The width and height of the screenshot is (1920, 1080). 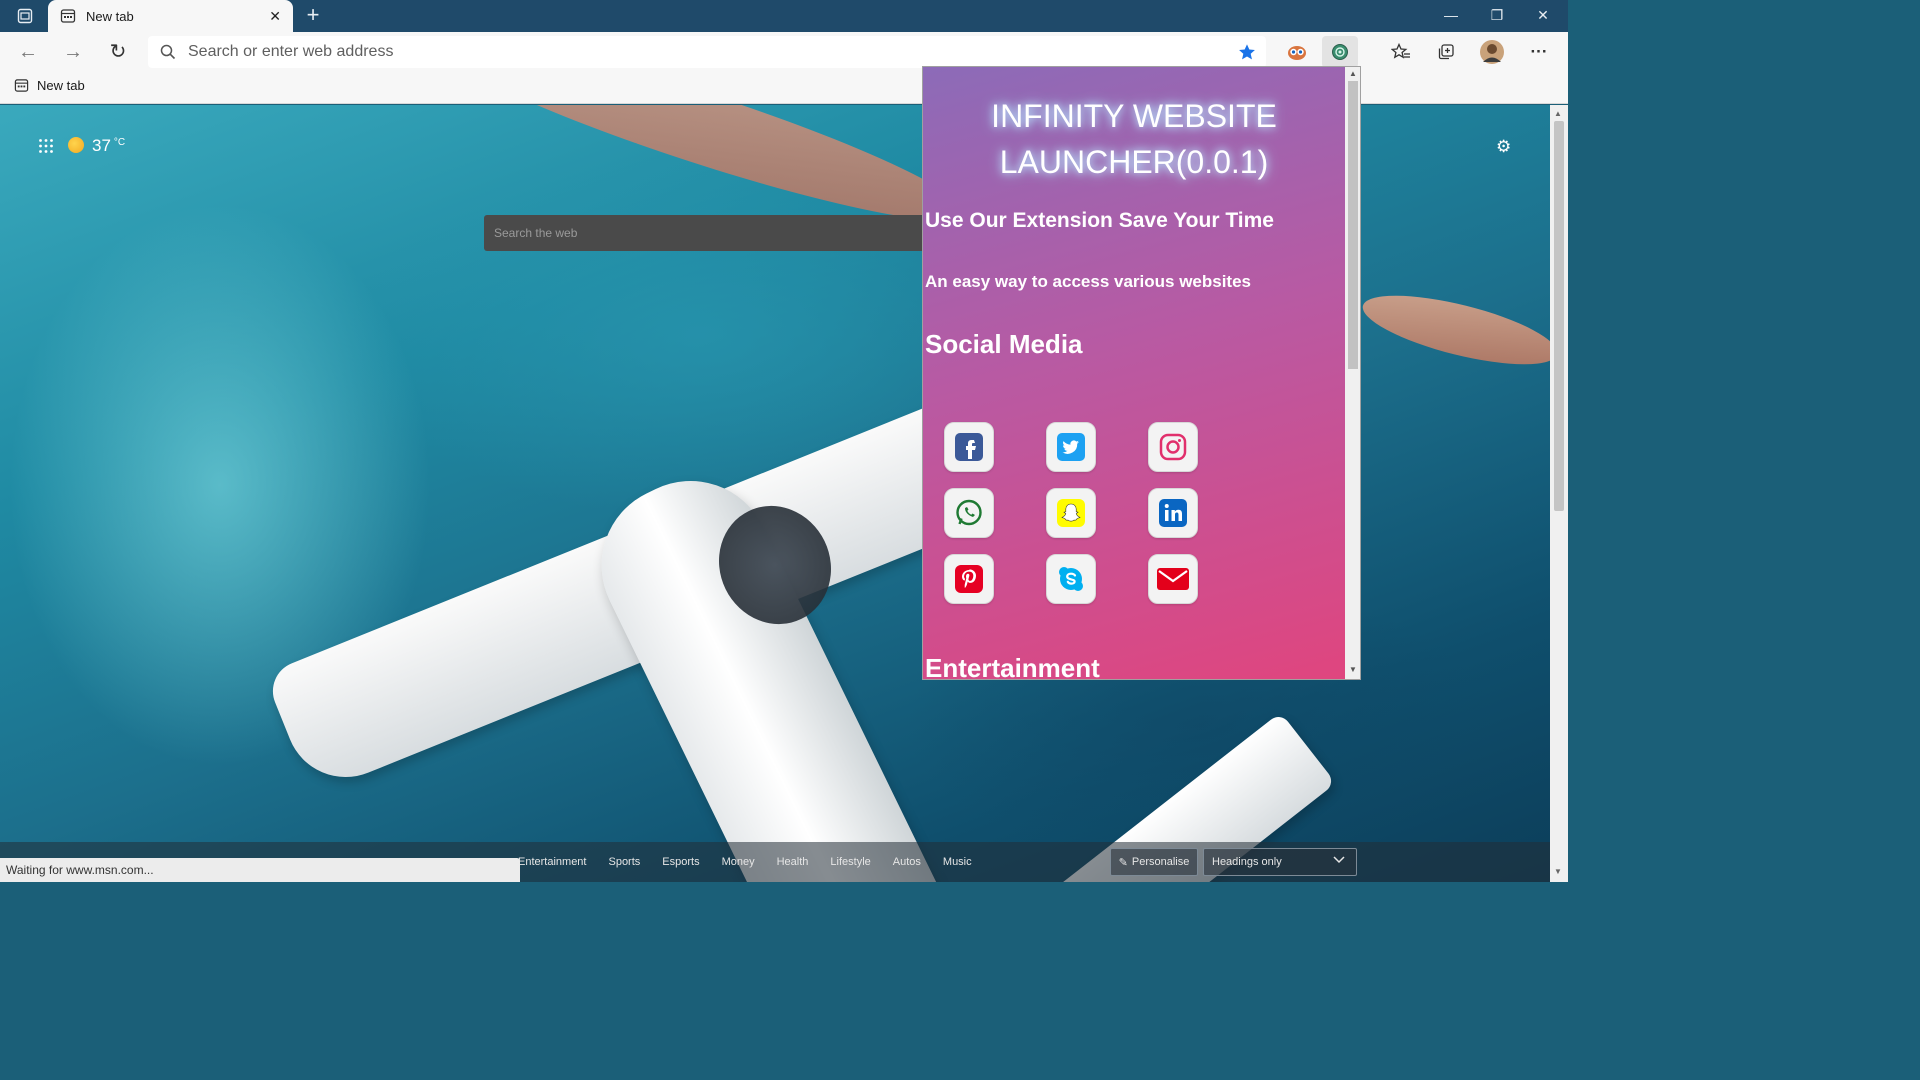 I want to click on category-autos: Autos, so click(x=907, y=862).